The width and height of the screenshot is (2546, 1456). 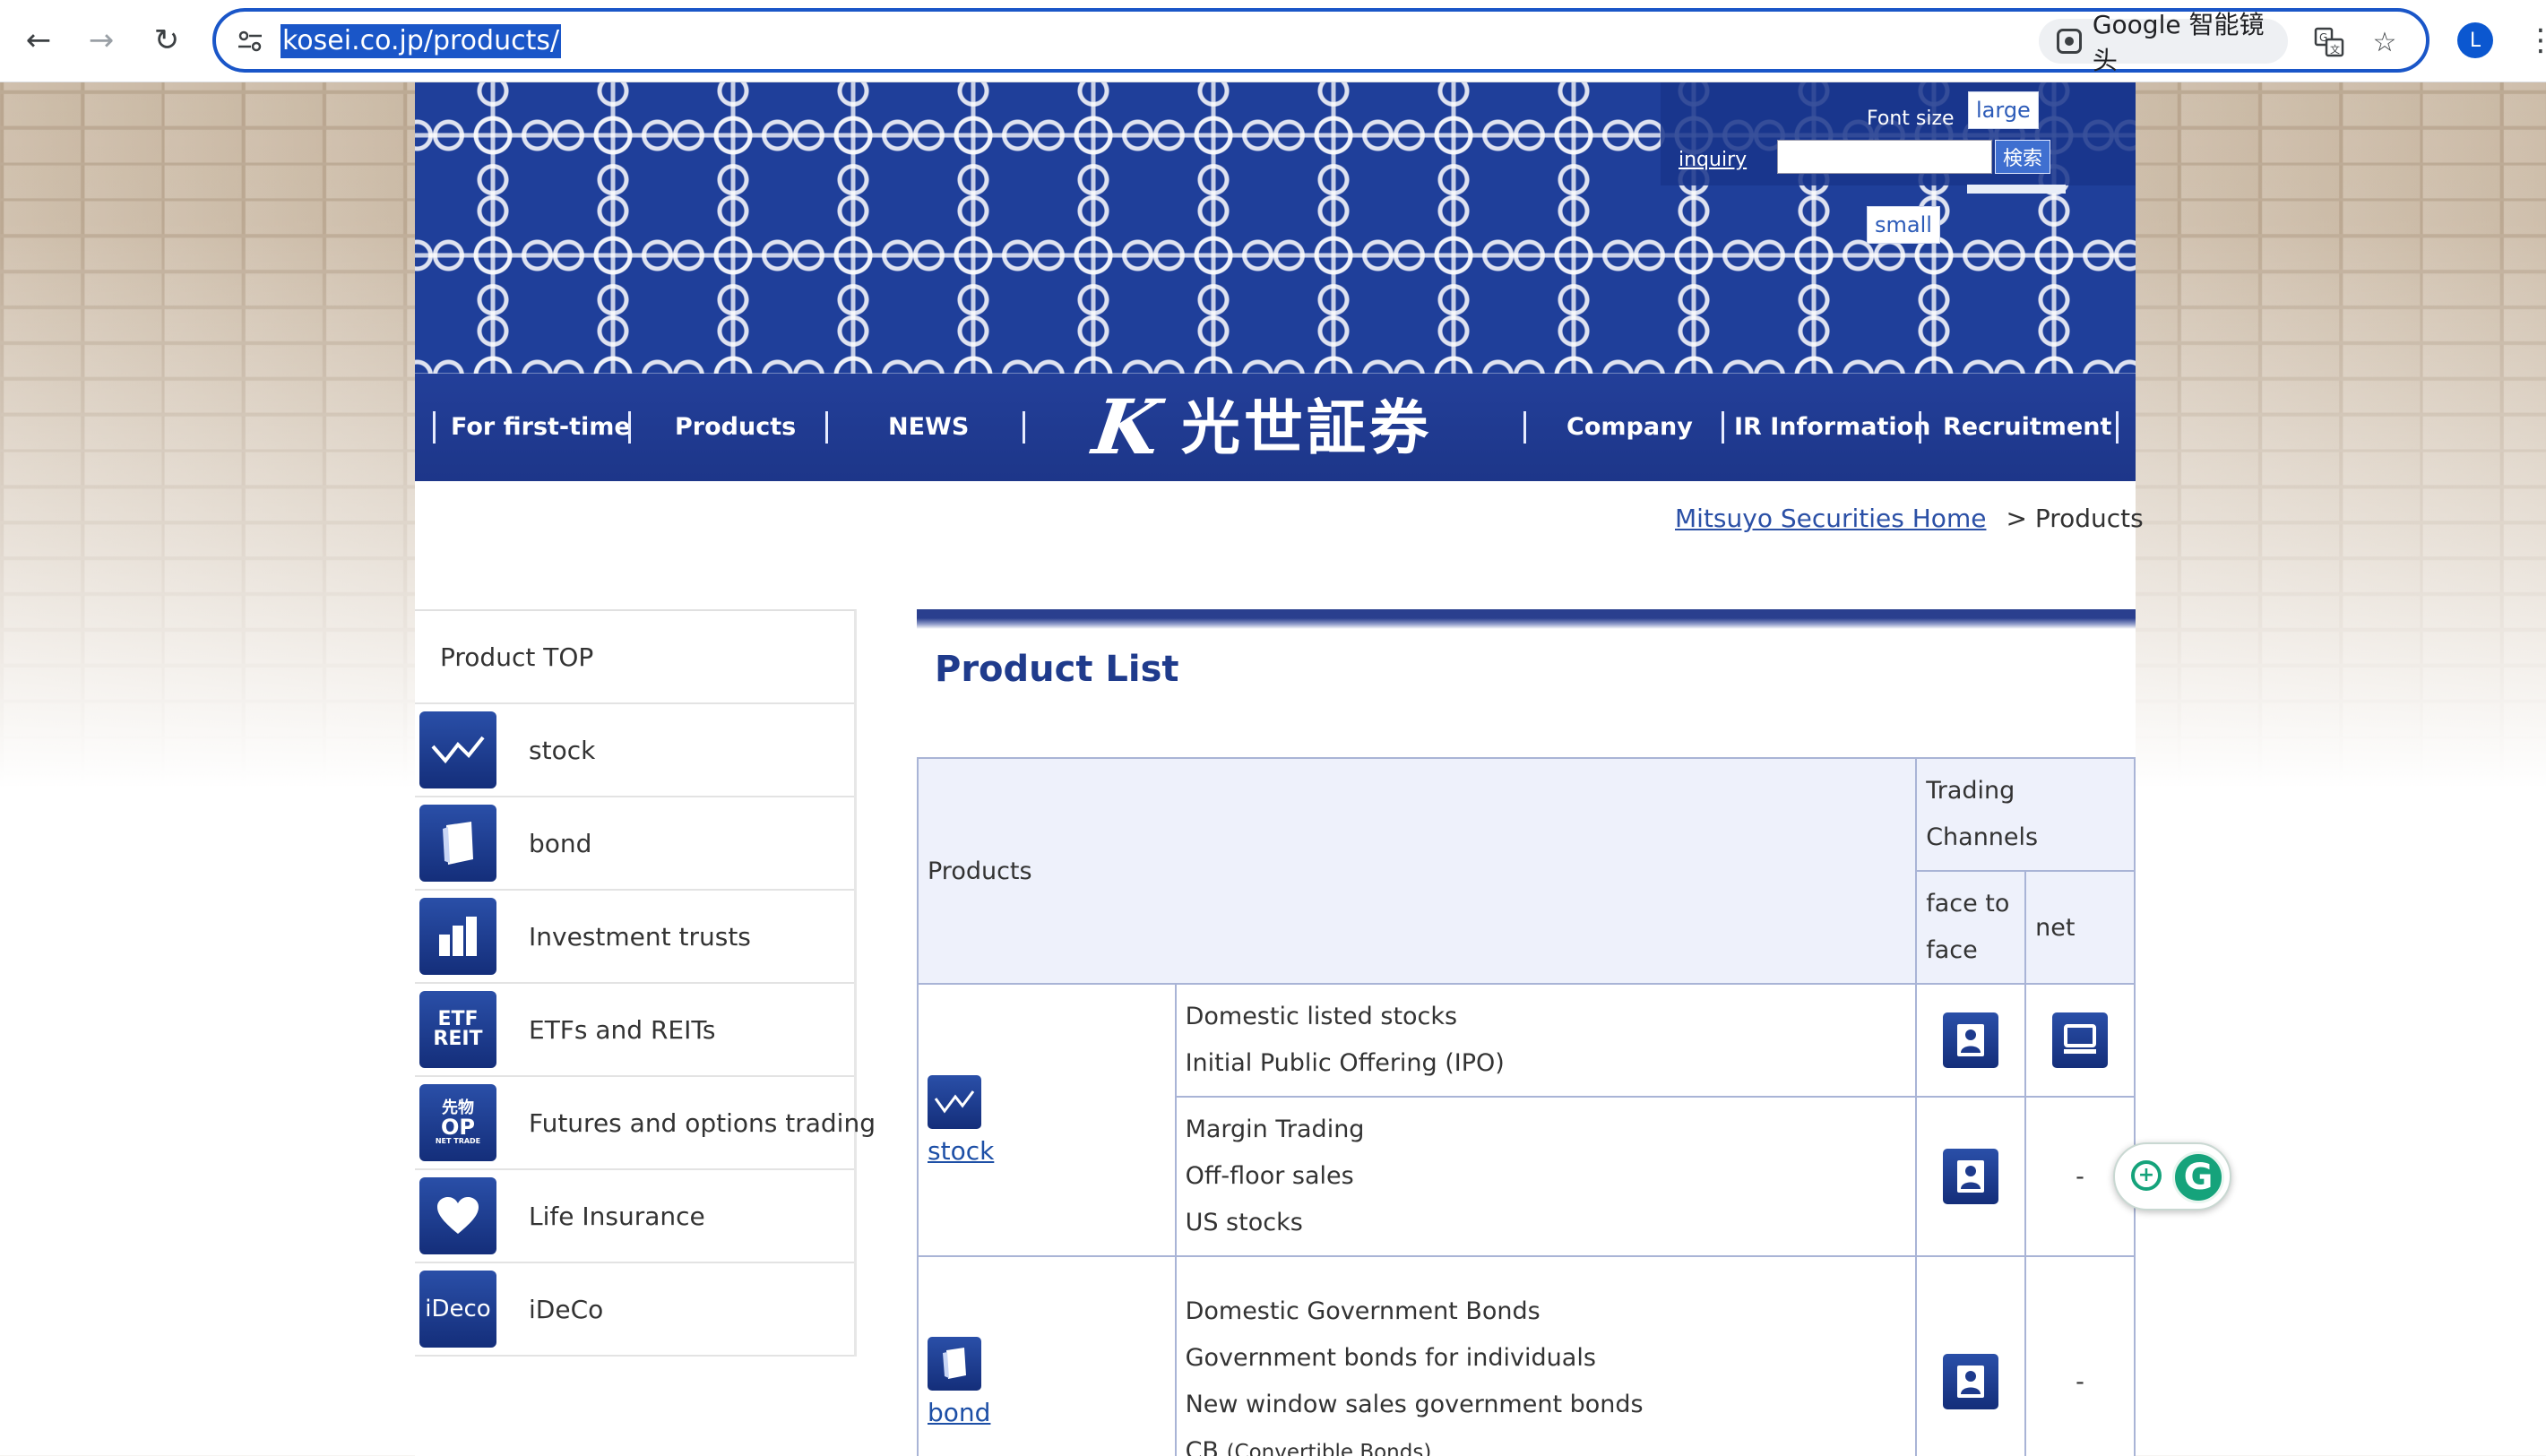 What do you see at coordinates (2016, 189) in the screenshot?
I see `header-divider` at bounding box center [2016, 189].